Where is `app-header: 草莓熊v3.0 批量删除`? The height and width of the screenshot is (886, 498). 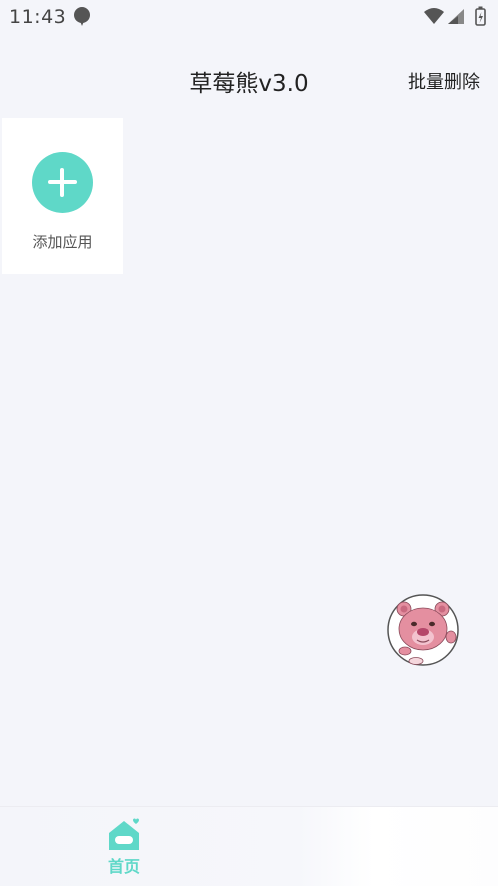
app-header: 草莓熊v3.0 批量删除 is located at coordinates (249, 80).